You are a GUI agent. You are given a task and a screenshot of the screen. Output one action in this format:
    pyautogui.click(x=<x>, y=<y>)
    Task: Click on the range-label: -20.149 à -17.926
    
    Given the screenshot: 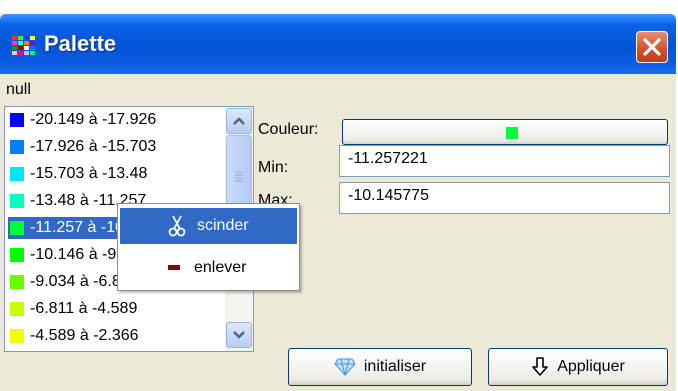 What is the action you would take?
    pyautogui.click(x=93, y=119)
    